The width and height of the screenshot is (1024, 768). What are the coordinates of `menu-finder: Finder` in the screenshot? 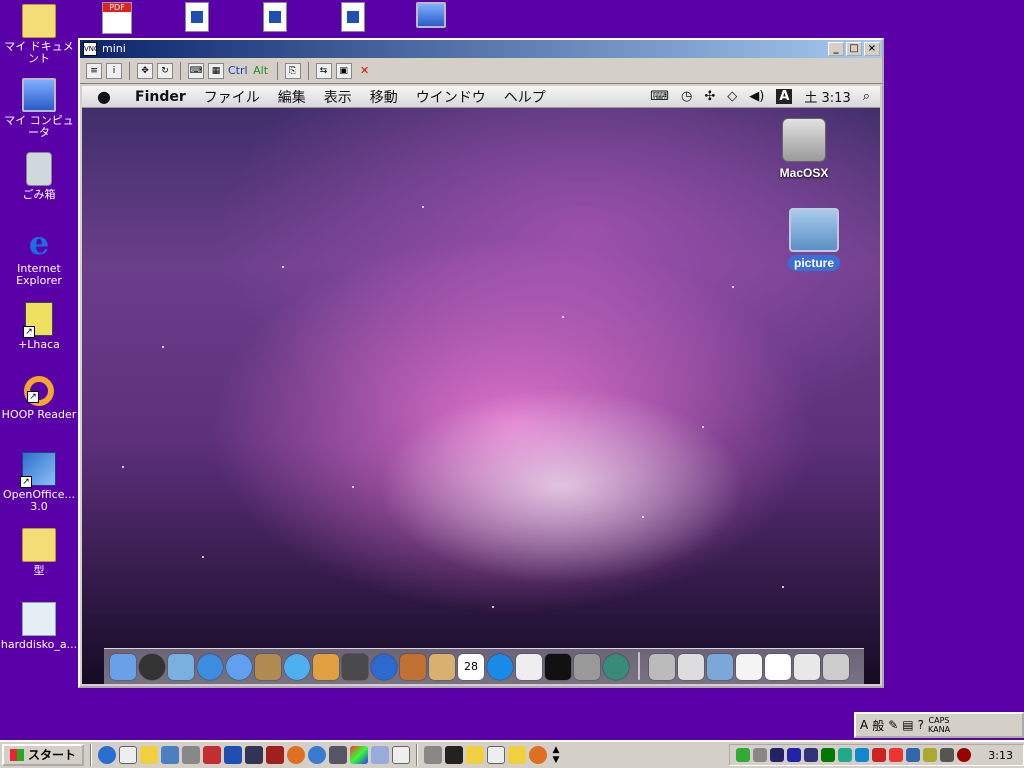 It's located at (160, 97).